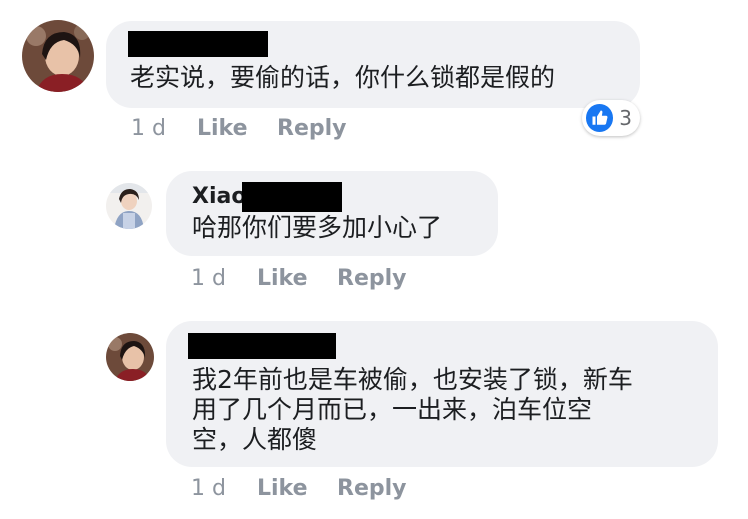  What do you see at coordinates (600, 118) in the screenshot?
I see `thumbs-up-icon` at bounding box center [600, 118].